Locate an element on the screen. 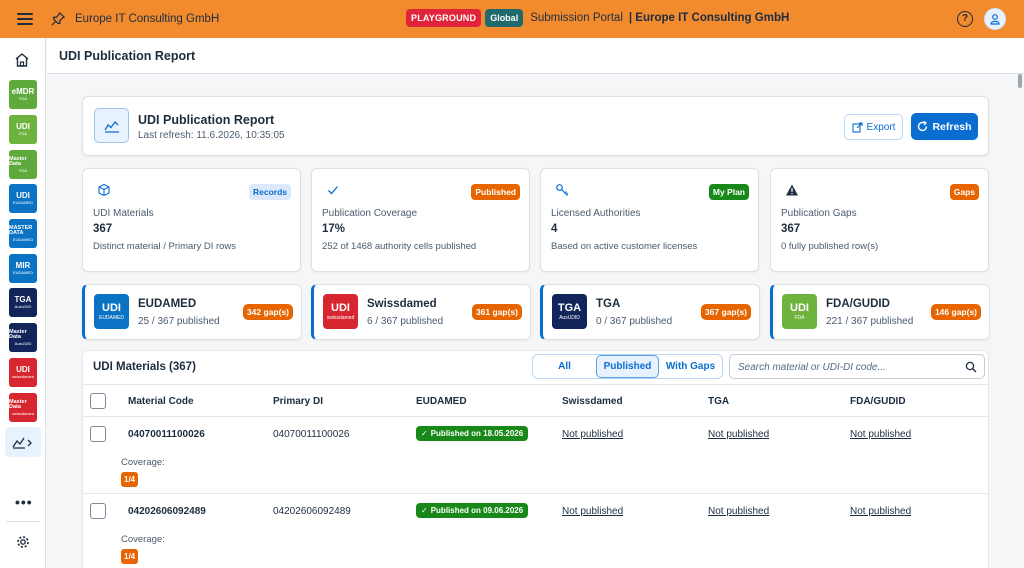 This screenshot has height=568, width=1024. coverage-badge: 1/4 is located at coordinates (130, 479).